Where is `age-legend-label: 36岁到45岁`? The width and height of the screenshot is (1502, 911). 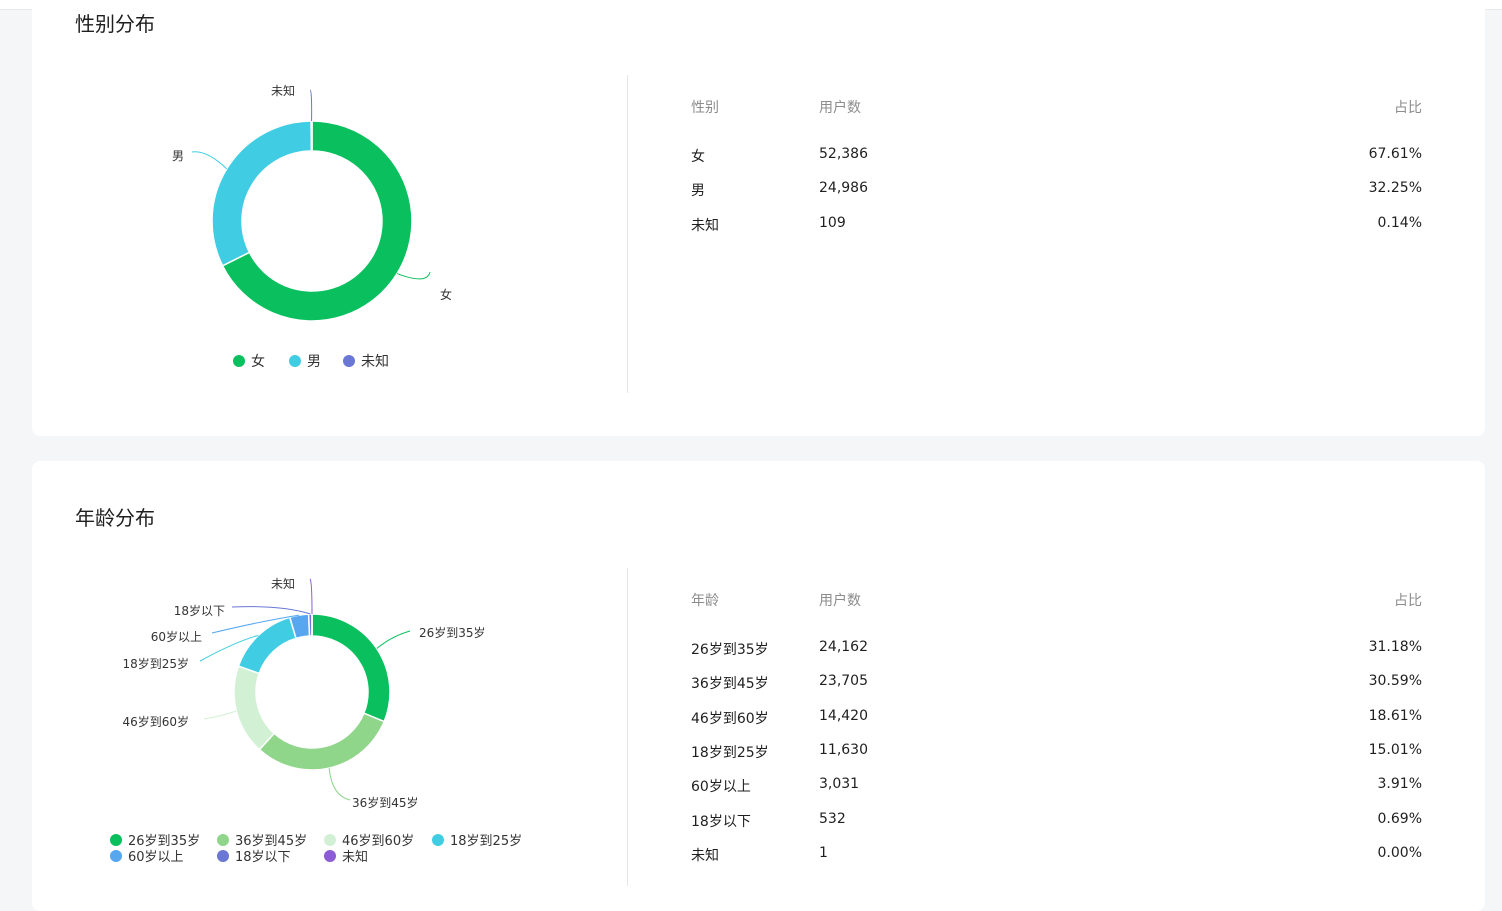
age-legend-label: 36岁到45岁 is located at coordinates (271, 841).